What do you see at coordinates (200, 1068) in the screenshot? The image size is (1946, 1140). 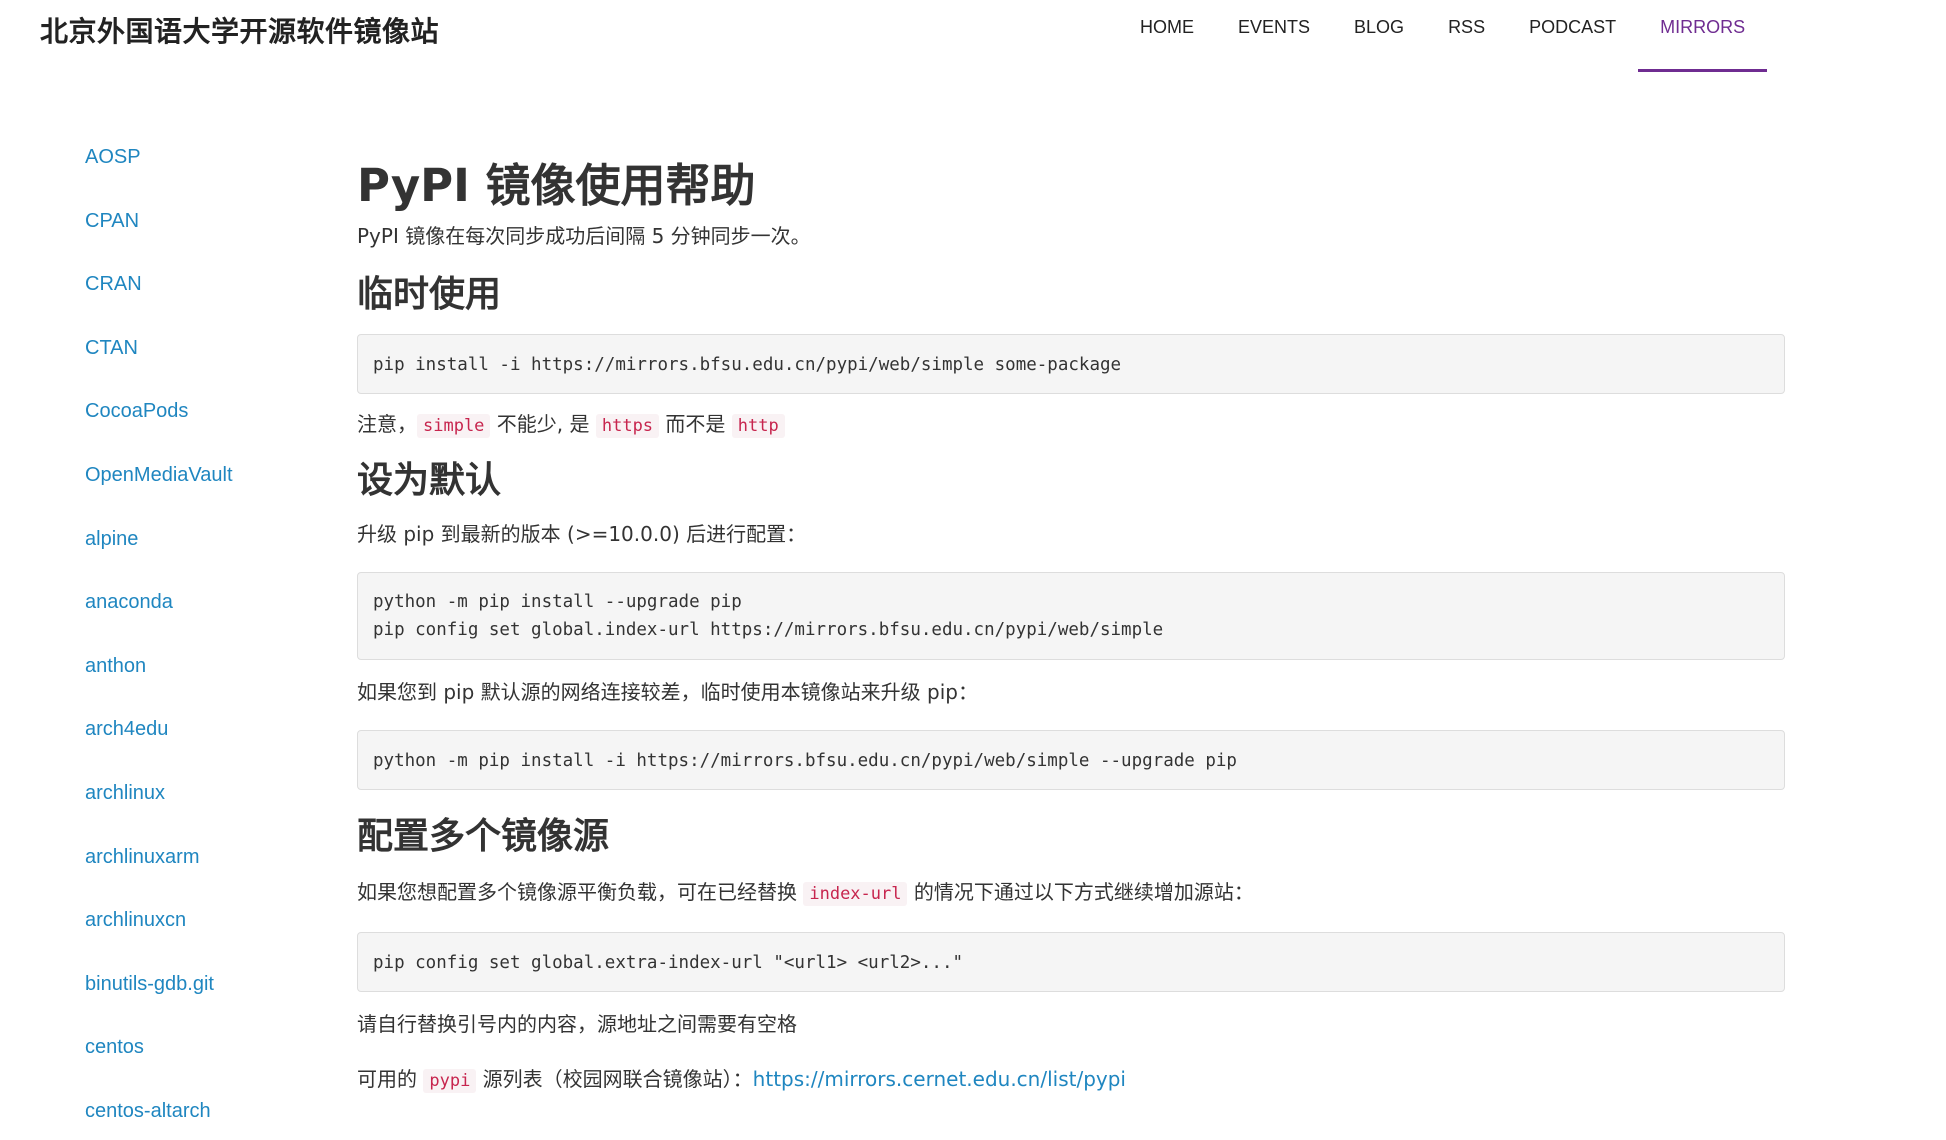 I see `sidebar-item-centos: centos` at bounding box center [200, 1068].